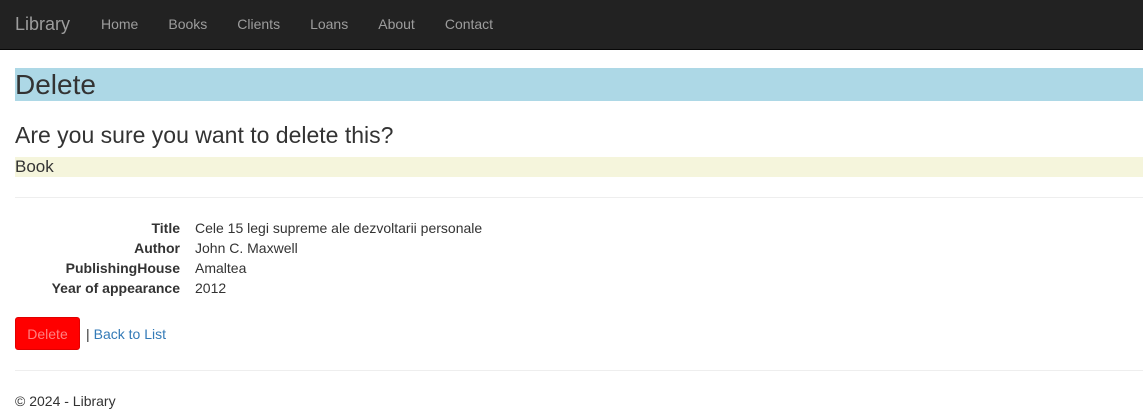 The image size is (1143, 416). Describe the element at coordinates (258, 25) in the screenshot. I see `nav-item-clients: Clients` at that location.